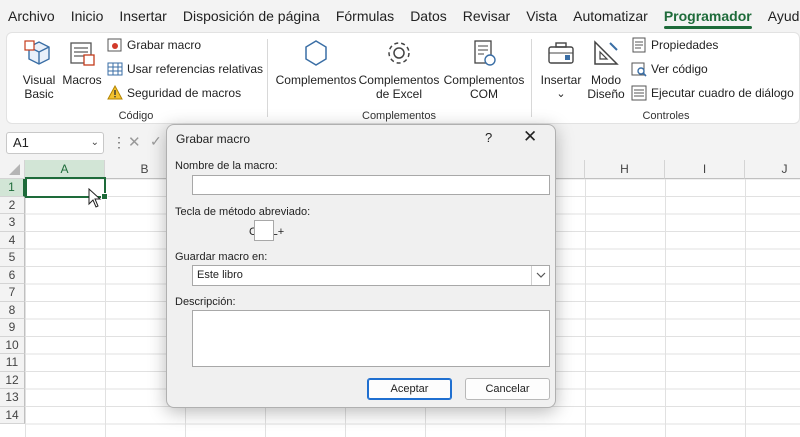  Describe the element at coordinates (12, 363) in the screenshot. I see `row-header: 11` at that location.